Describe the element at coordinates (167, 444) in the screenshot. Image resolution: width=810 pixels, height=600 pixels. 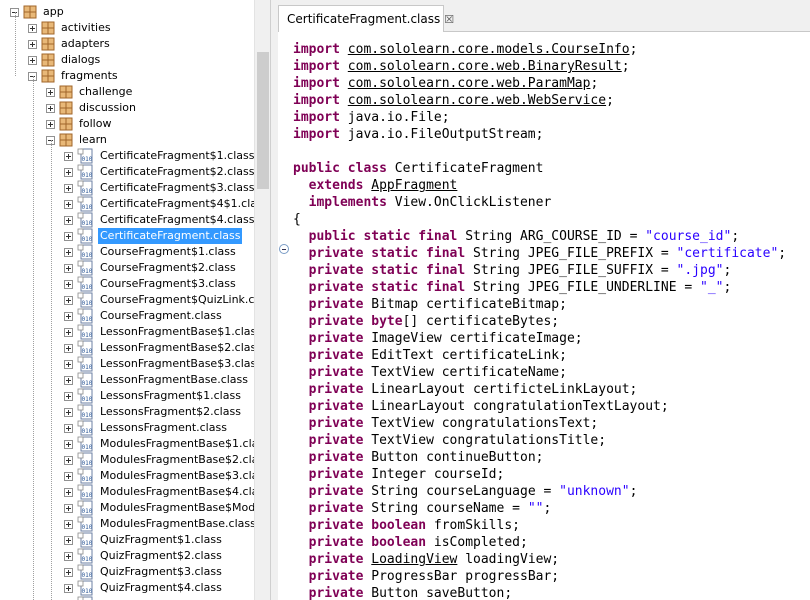
I see `tree-item: 010 ModulesFragmentBase$1.class` at that location.